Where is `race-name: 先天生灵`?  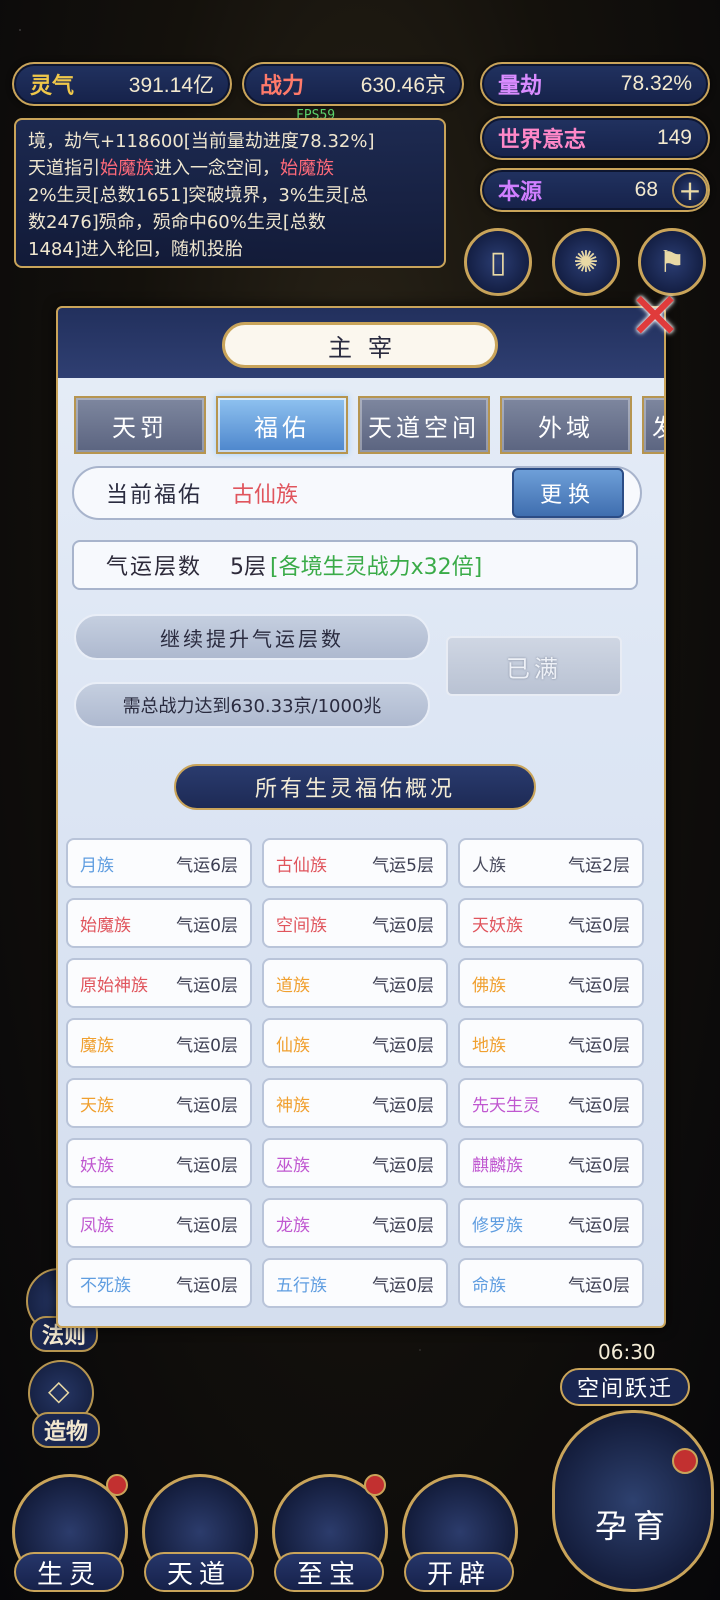
race-name: 先天生灵 is located at coordinates (506, 1105).